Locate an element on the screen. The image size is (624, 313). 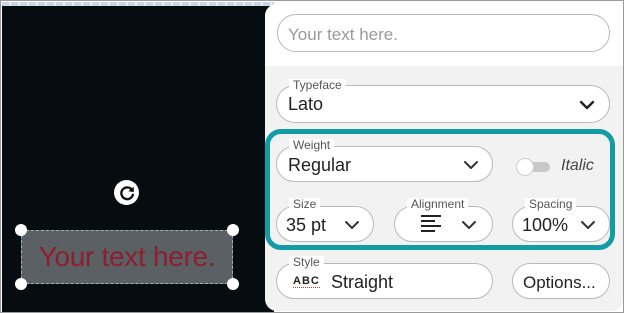
typeface-label: Typeface is located at coordinates (317, 85).